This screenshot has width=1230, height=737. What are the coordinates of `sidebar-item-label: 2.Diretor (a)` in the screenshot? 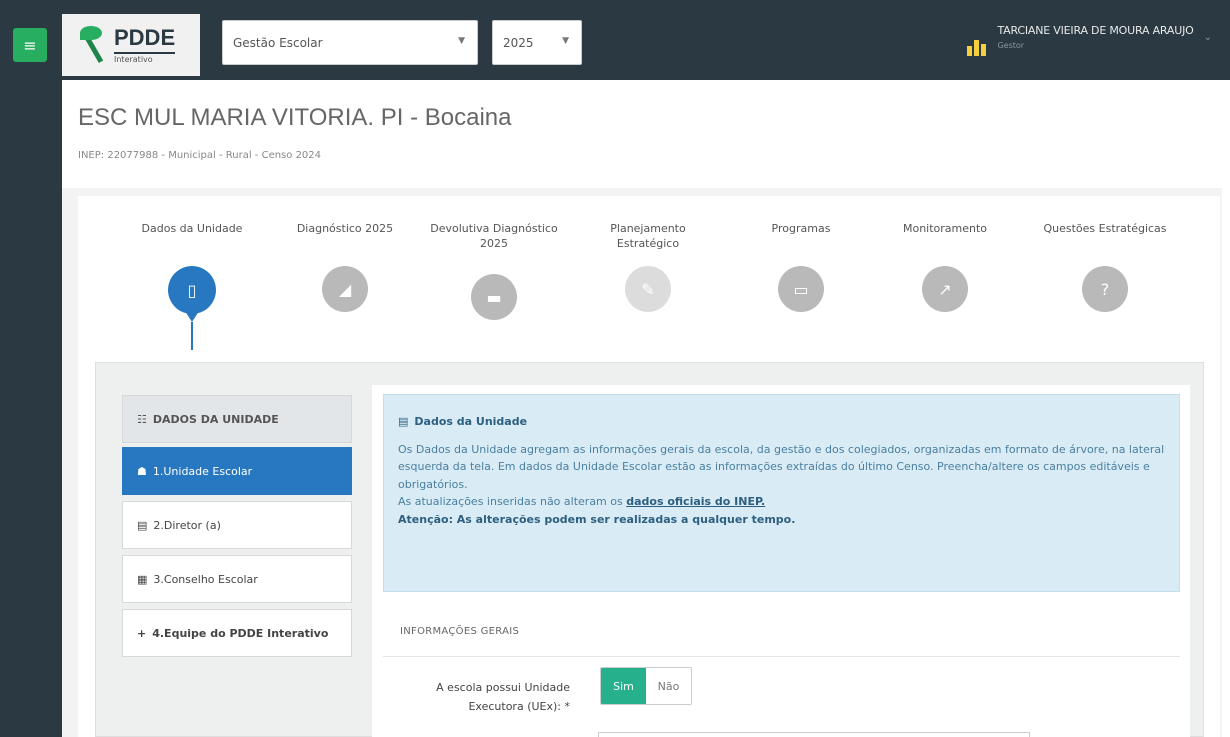 It's located at (187, 525).